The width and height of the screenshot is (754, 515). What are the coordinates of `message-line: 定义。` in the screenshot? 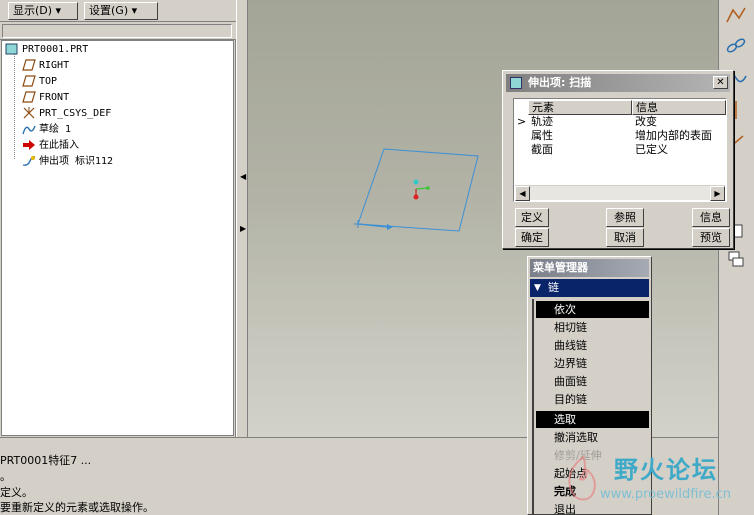 It's located at (16, 492).